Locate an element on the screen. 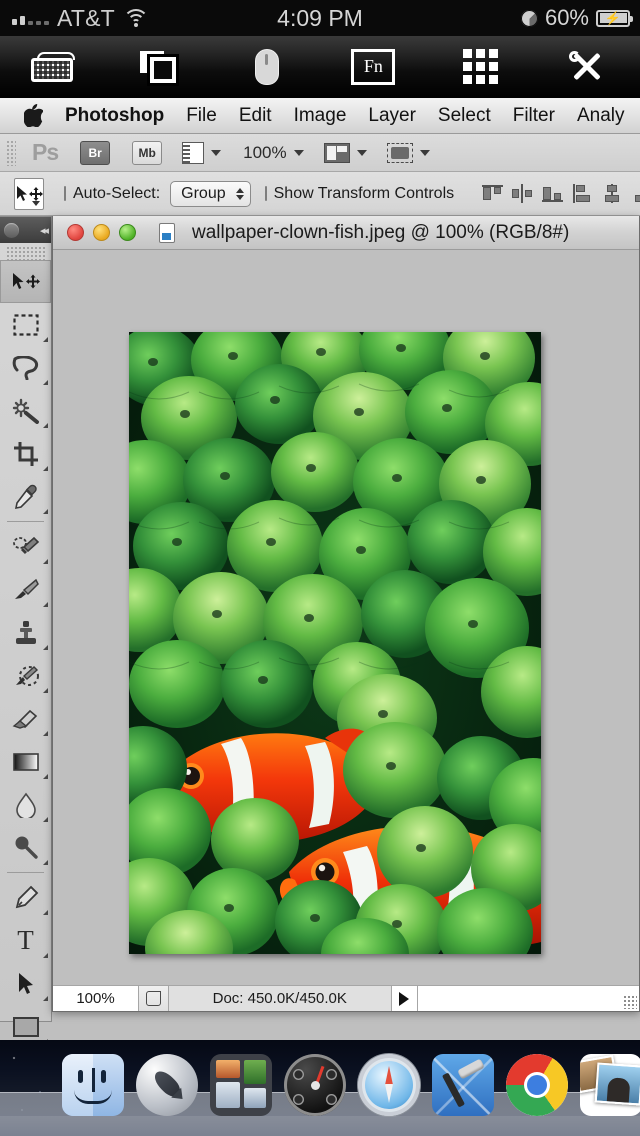 This screenshot has width=640, height=1136. align-bottom-edges-icon is located at coordinates (553, 193).